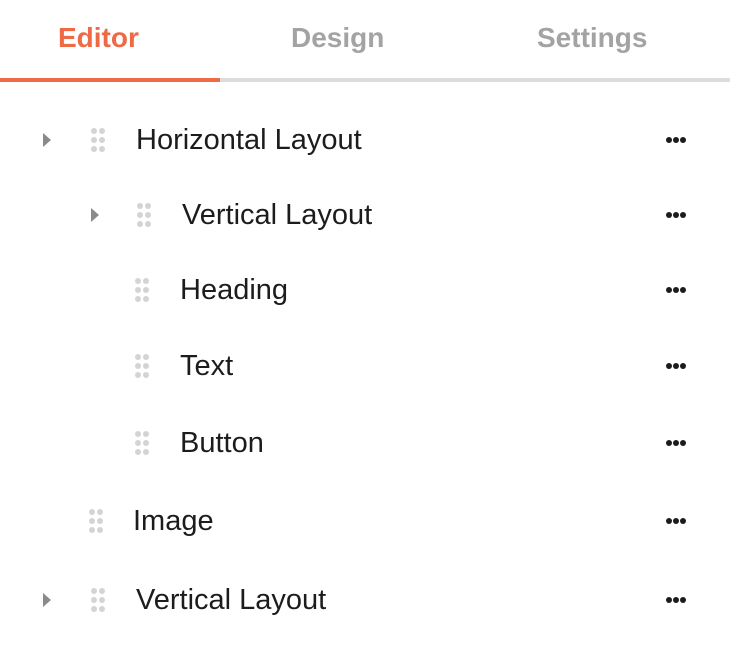  I want to click on tree-item-label: Image, so click(173, 521).